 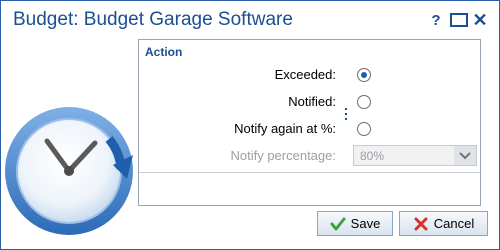 I want to click on close-button: ✕, so click(x=480, y=20).